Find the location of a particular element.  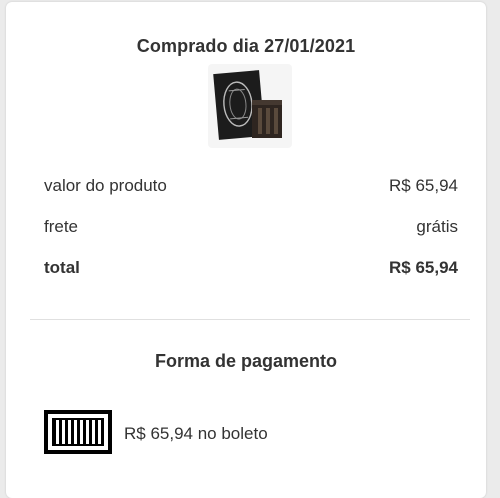

barcode-boleto-icon is located at coordinates (78, 432).